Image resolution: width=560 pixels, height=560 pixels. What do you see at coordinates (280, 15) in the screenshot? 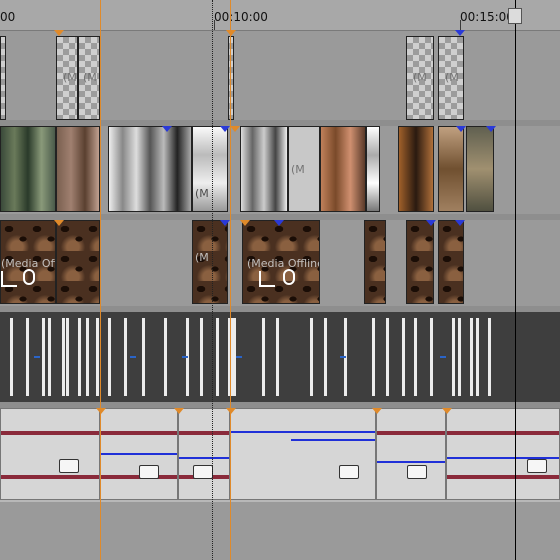
I see `timeline-ruler: 00 00:10:00 00:15:00` at bounding box center [280, 15].